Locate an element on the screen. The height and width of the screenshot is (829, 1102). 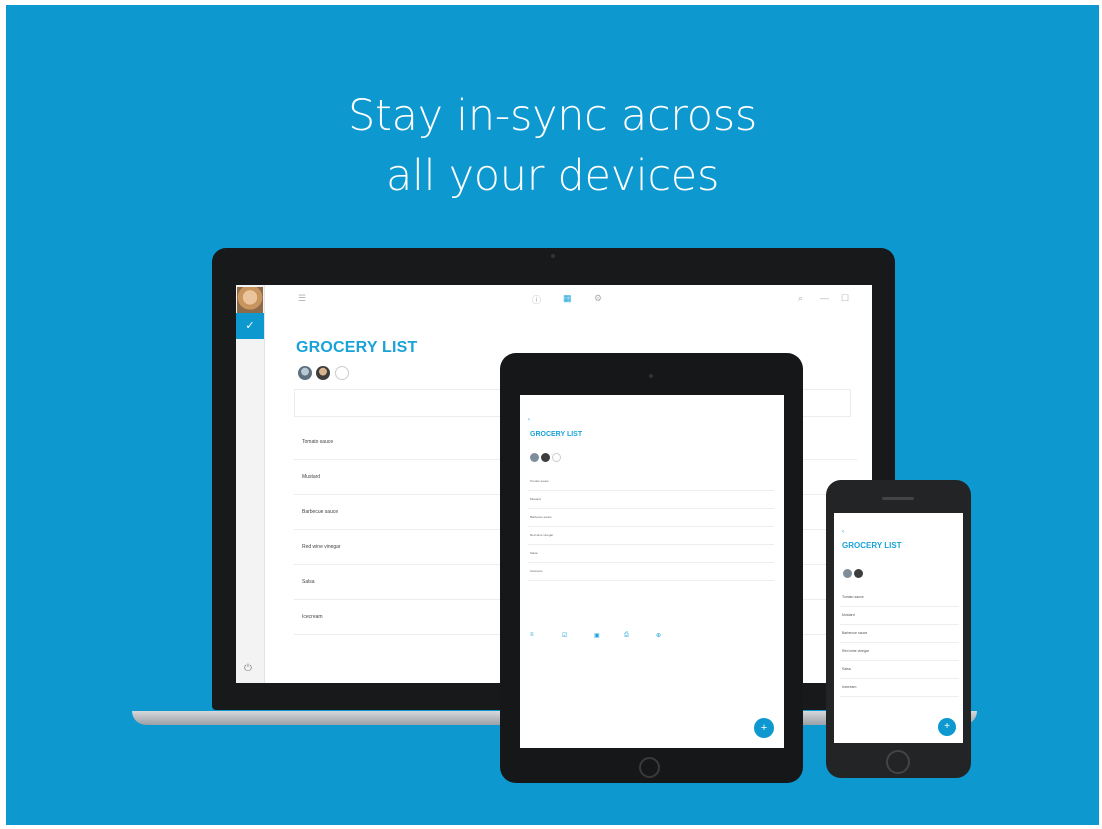
share-icon: ⊕ is located at coordinates (658, 635).